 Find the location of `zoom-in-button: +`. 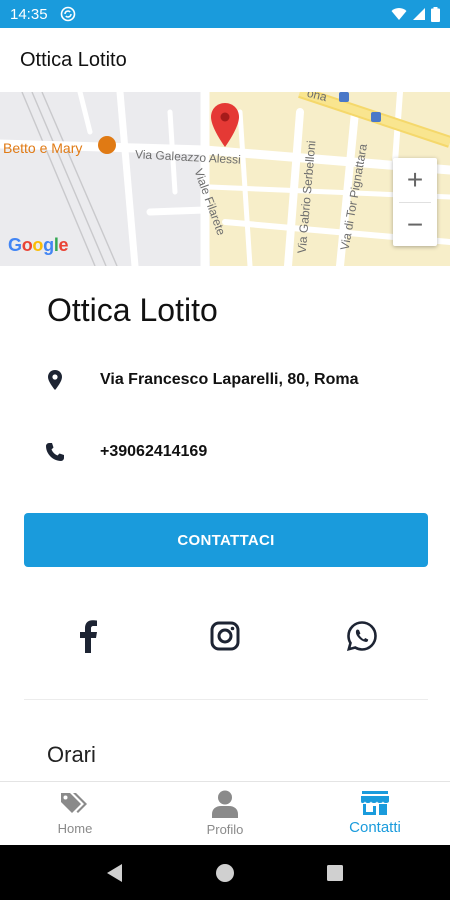

zoom-in-button: + is located at coordinates (415, 180).